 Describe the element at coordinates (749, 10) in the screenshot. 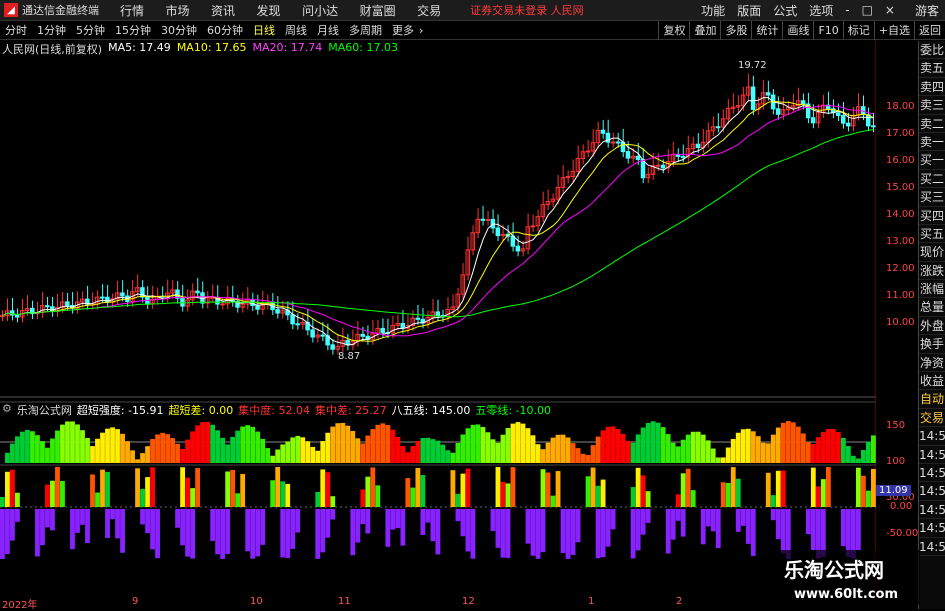

I see `menu-item-layout: 版面` at that location.